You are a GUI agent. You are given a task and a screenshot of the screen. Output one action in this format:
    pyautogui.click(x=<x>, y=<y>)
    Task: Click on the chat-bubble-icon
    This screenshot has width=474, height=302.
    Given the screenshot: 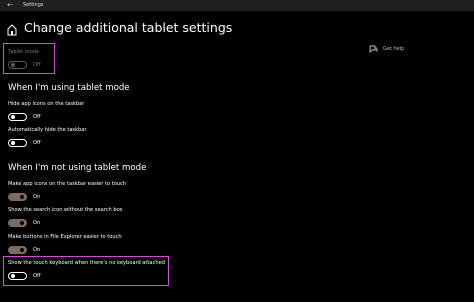 What is the action you would take?
    pyautogui.click(x=373, y=49)
    